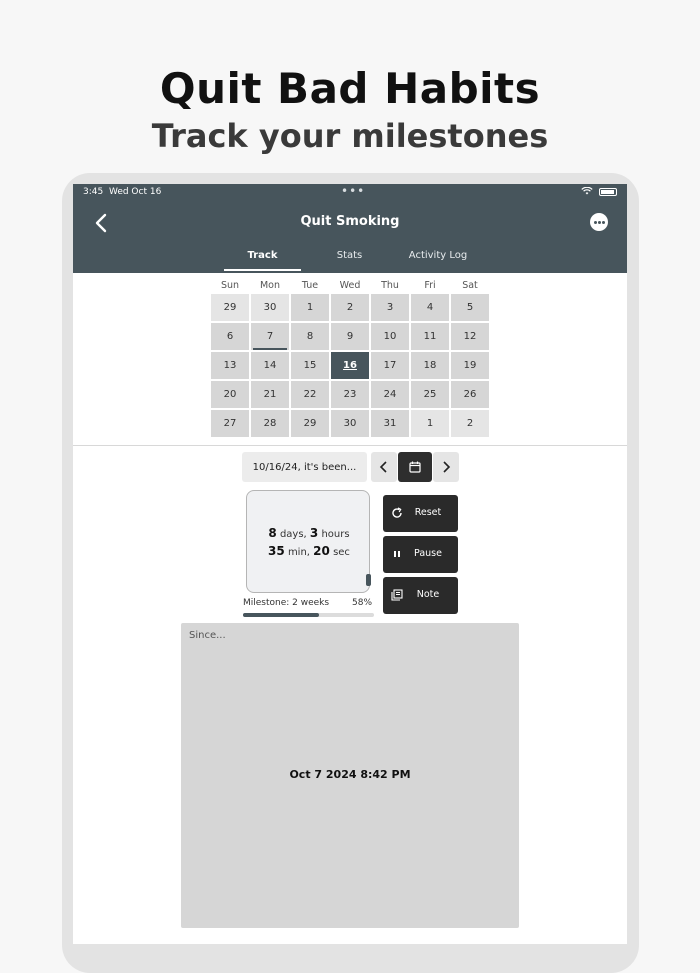  I want to click on calendar-day: 20, so click(230, 394).